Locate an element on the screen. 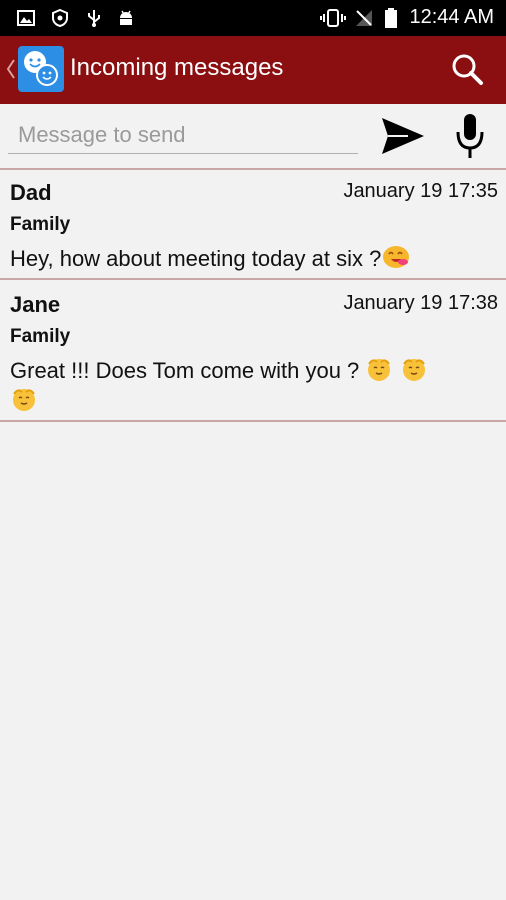 Image resolution: width=506 pixels, height=900 pixels. app-bar: Incoming messages is located at coordinates (253, 70).